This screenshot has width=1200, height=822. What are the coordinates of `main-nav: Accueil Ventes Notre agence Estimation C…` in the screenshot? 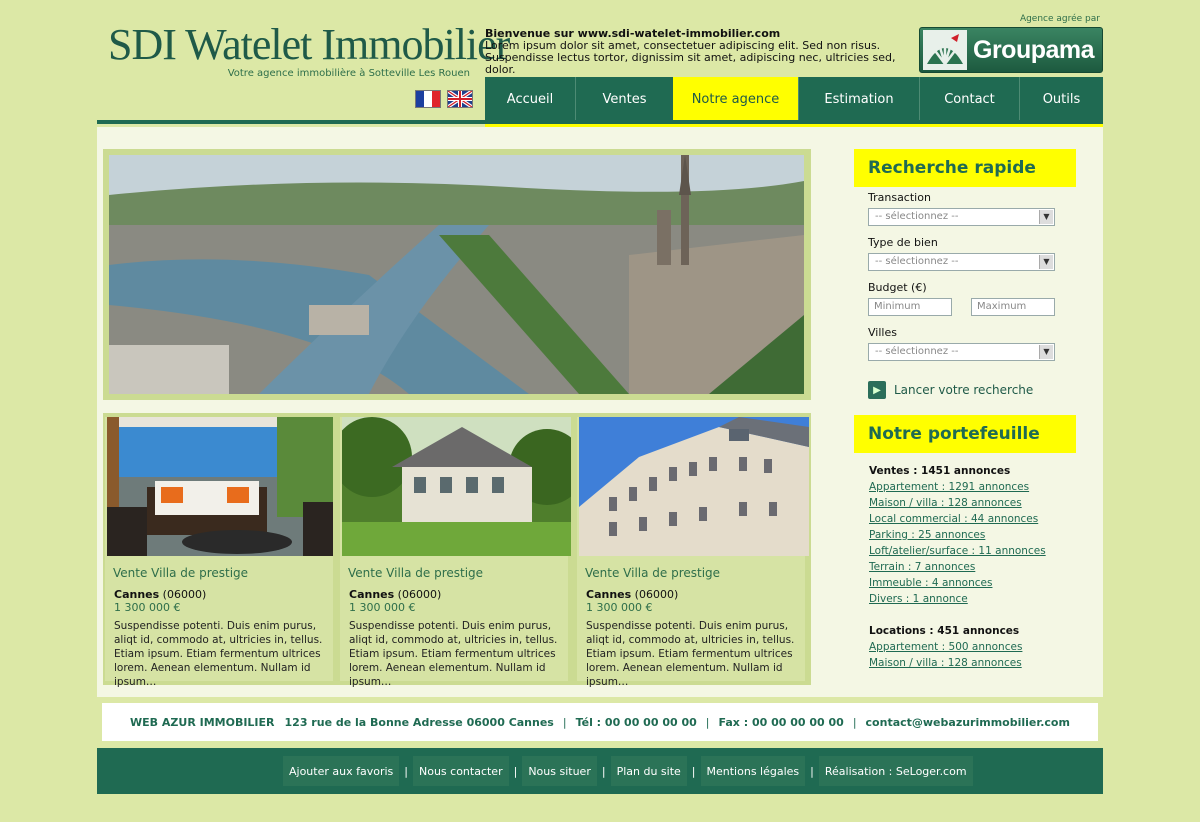 It's located at (794, 99).